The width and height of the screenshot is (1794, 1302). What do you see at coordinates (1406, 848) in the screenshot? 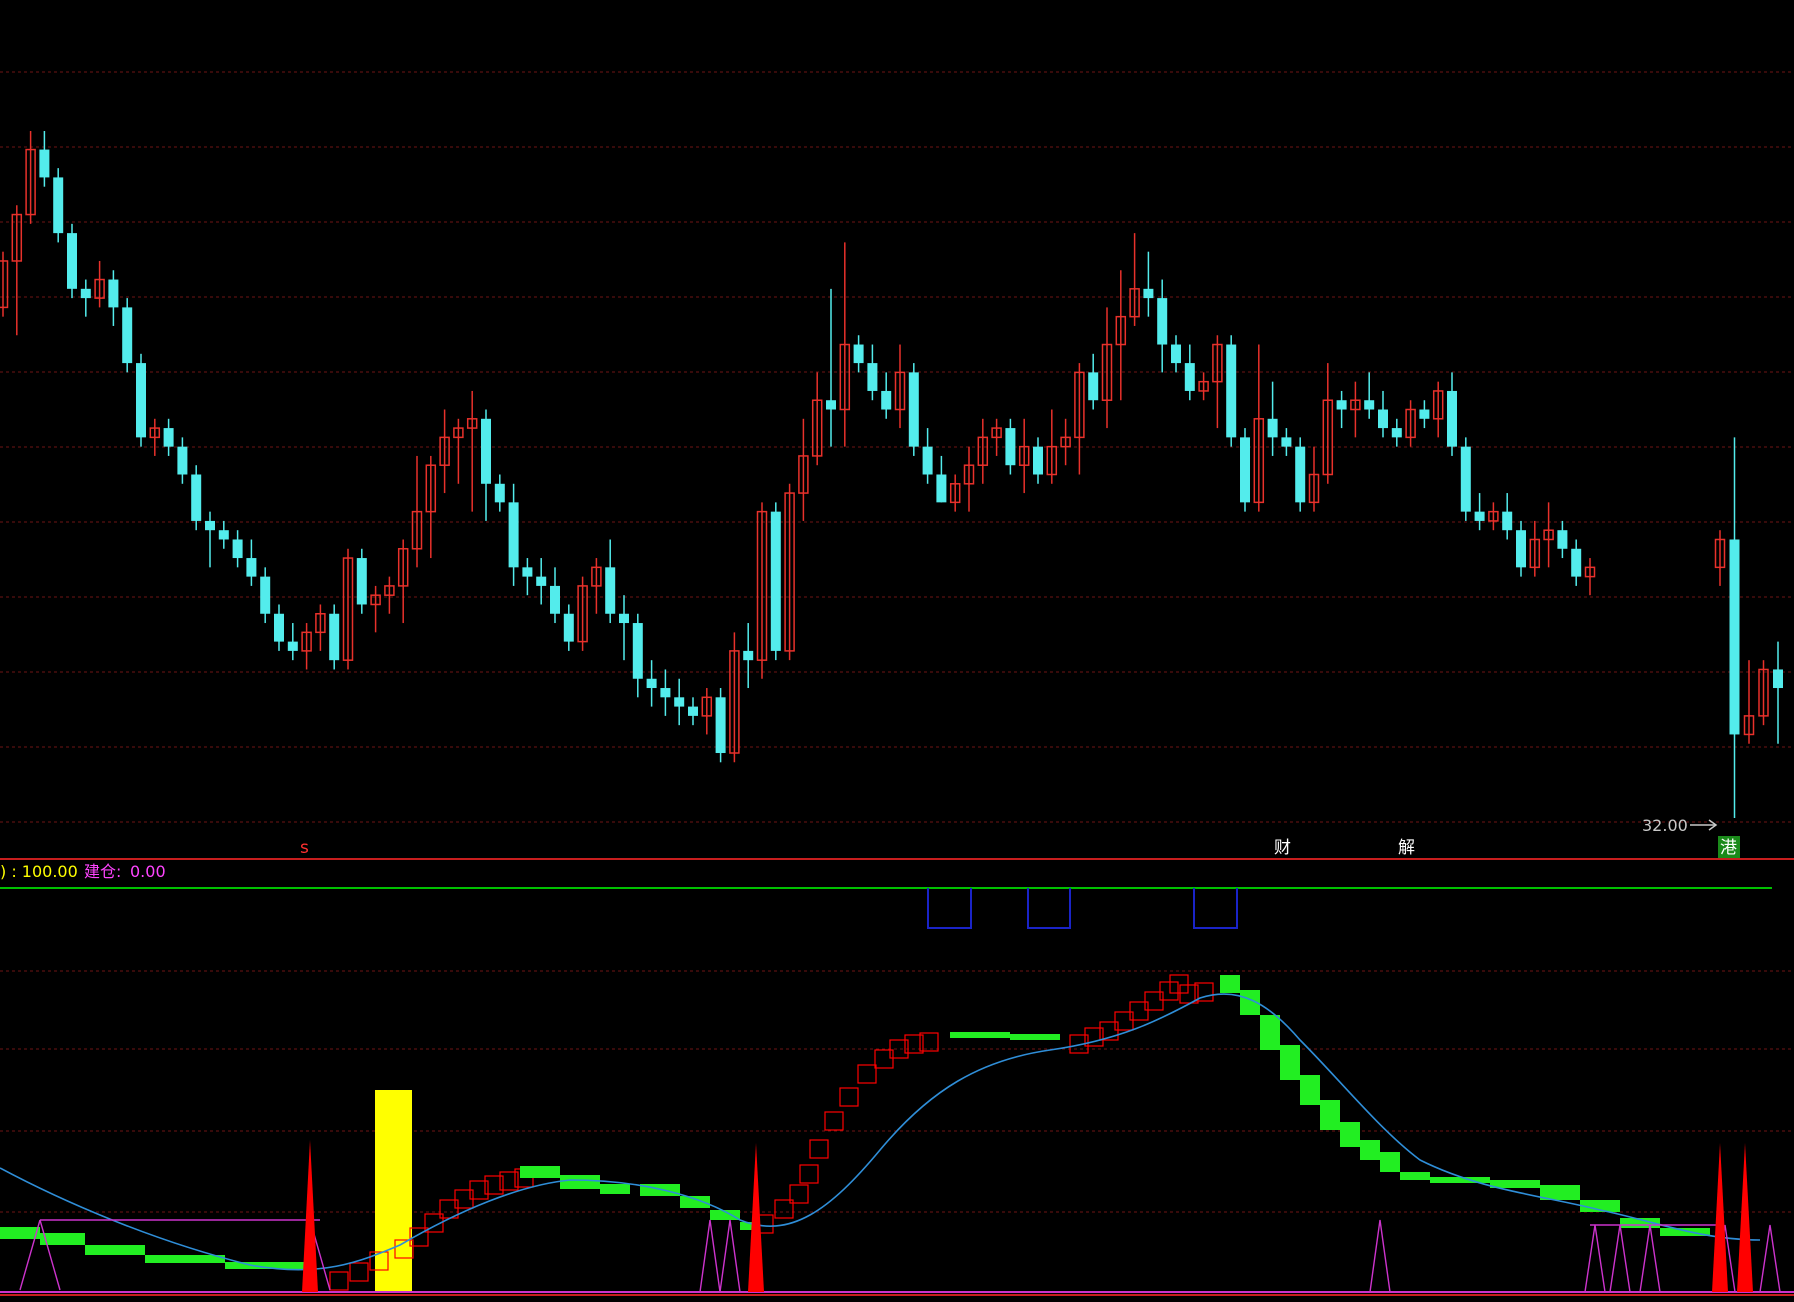
I see `marker-jie: 解` at bounding box center [1406, 848].